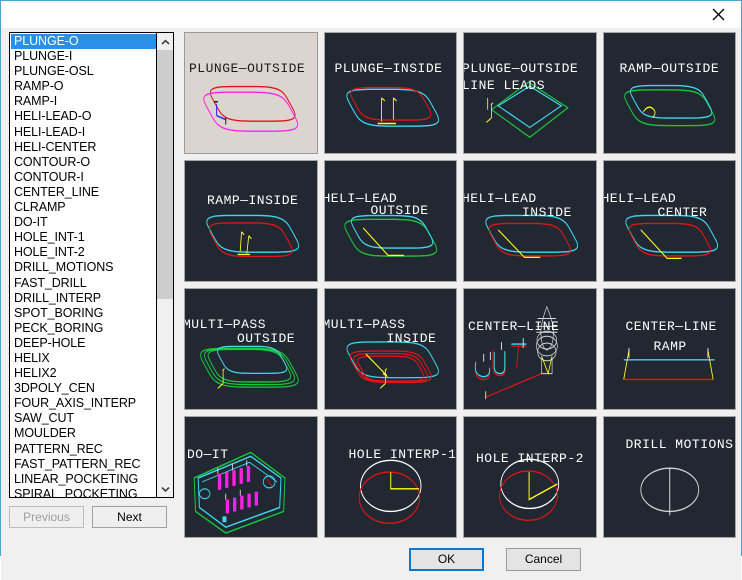  I want to click on motion-list-item: DO-IT, so click(83, 222).